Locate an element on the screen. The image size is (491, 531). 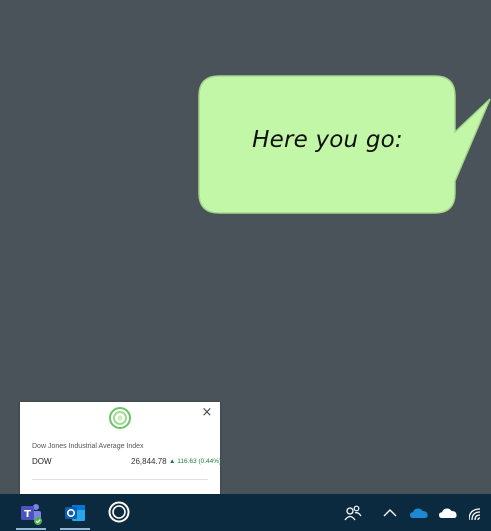
onedrive-icon is located at coordinates (419, 513).